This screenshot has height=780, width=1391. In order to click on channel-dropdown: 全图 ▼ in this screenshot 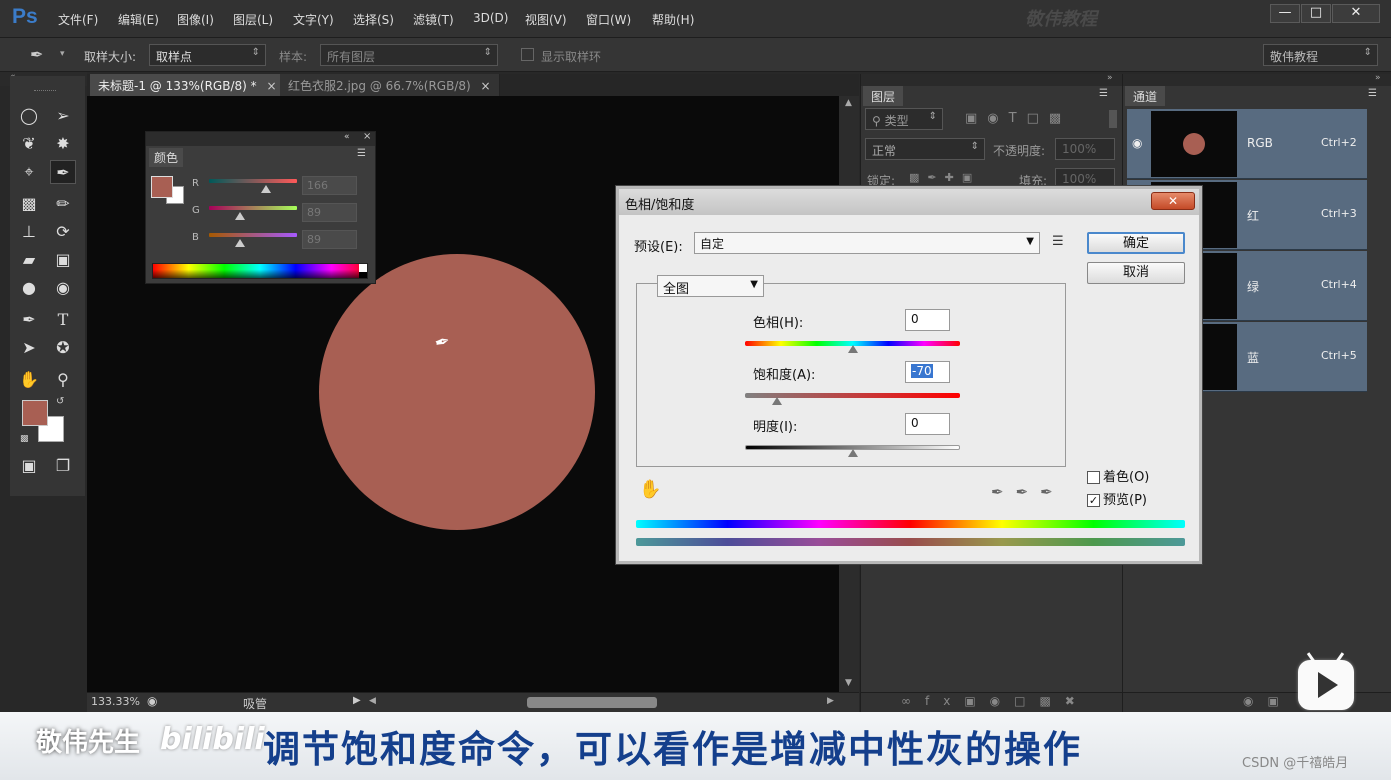, I will do `click(710, 286)`.